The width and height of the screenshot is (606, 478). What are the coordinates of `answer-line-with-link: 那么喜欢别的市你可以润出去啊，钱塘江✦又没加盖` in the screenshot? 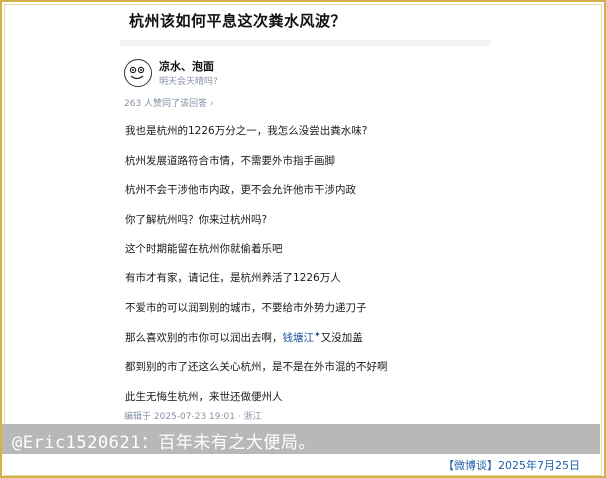 It's located at (244, 337).